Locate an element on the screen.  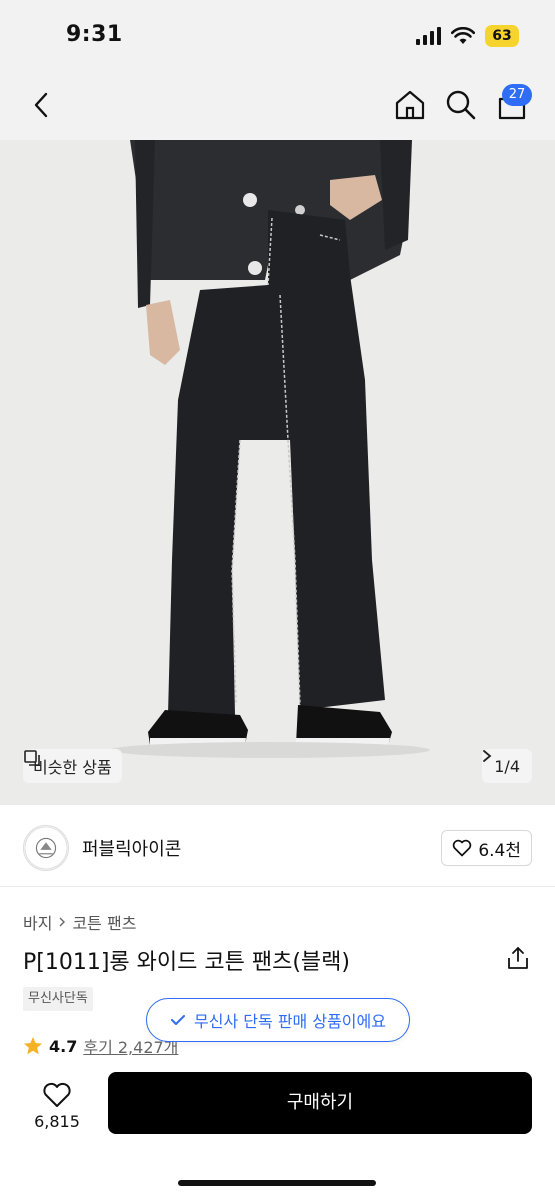
status-icons: 63 is located at coordinates (467, 36).